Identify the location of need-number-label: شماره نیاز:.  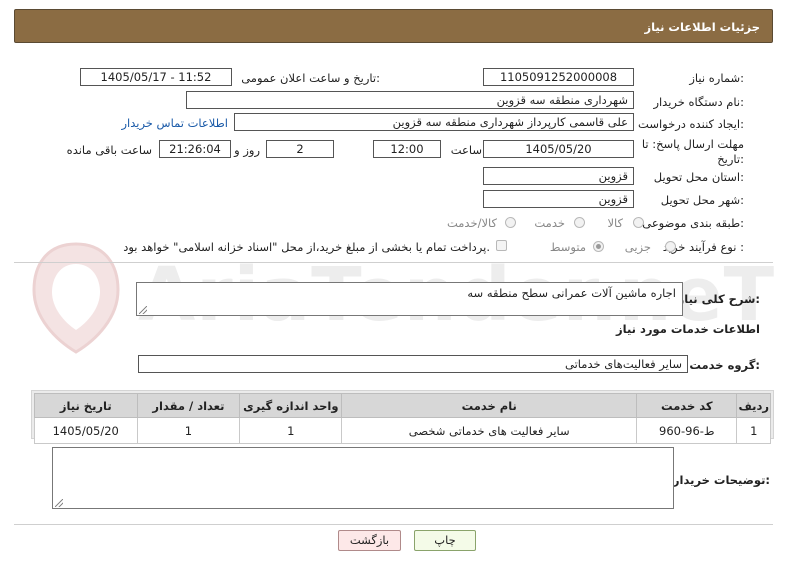
(716, 78).